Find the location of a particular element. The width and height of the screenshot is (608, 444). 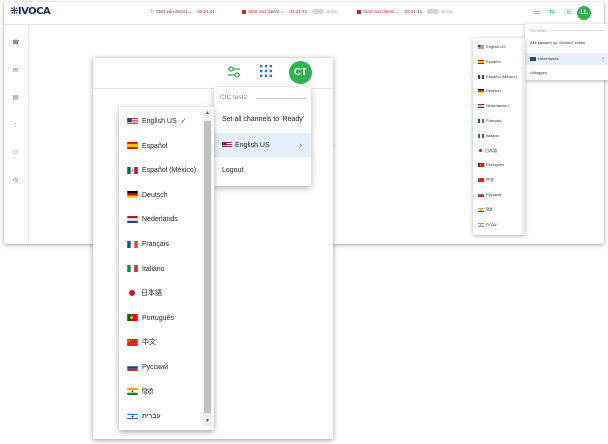

language-option-fr: Français is located at coordinates (148, 245).